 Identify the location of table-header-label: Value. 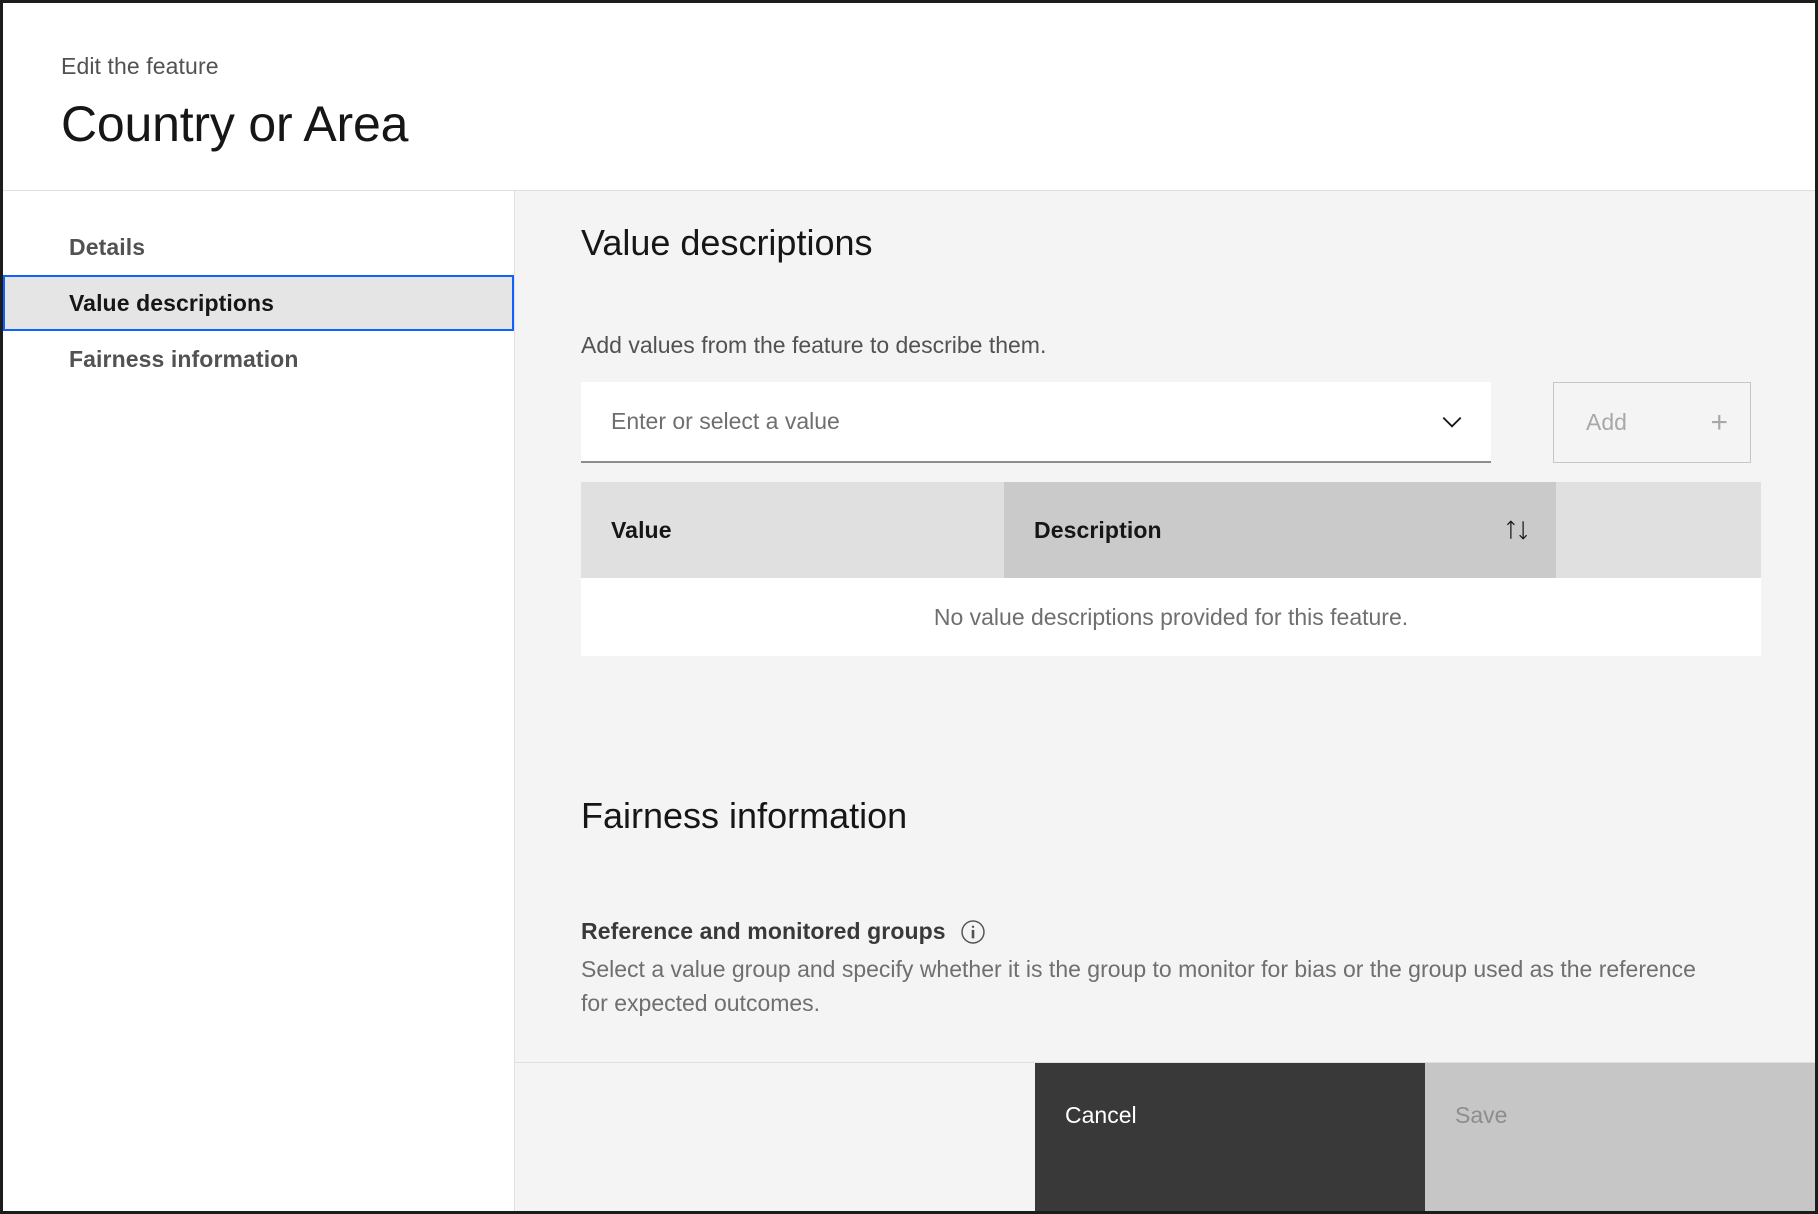
(641, 529).